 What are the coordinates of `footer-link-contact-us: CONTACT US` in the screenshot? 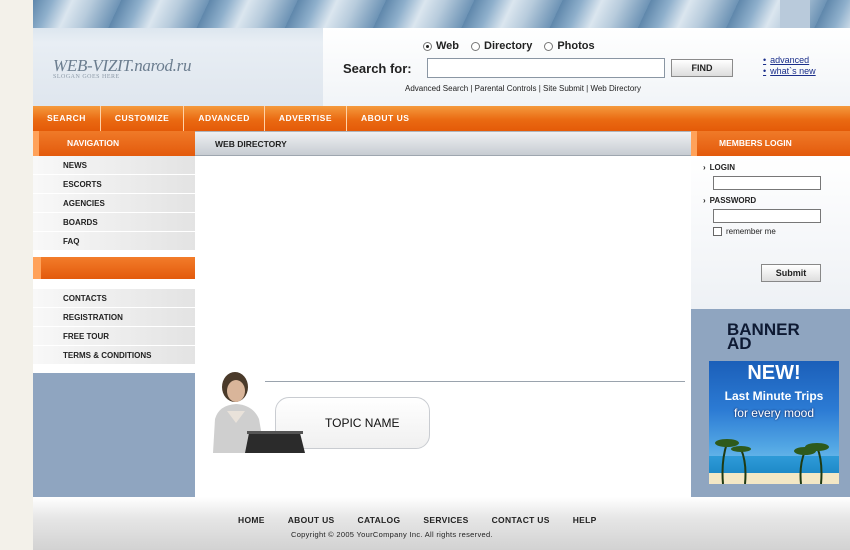 It's located at (521, 520).